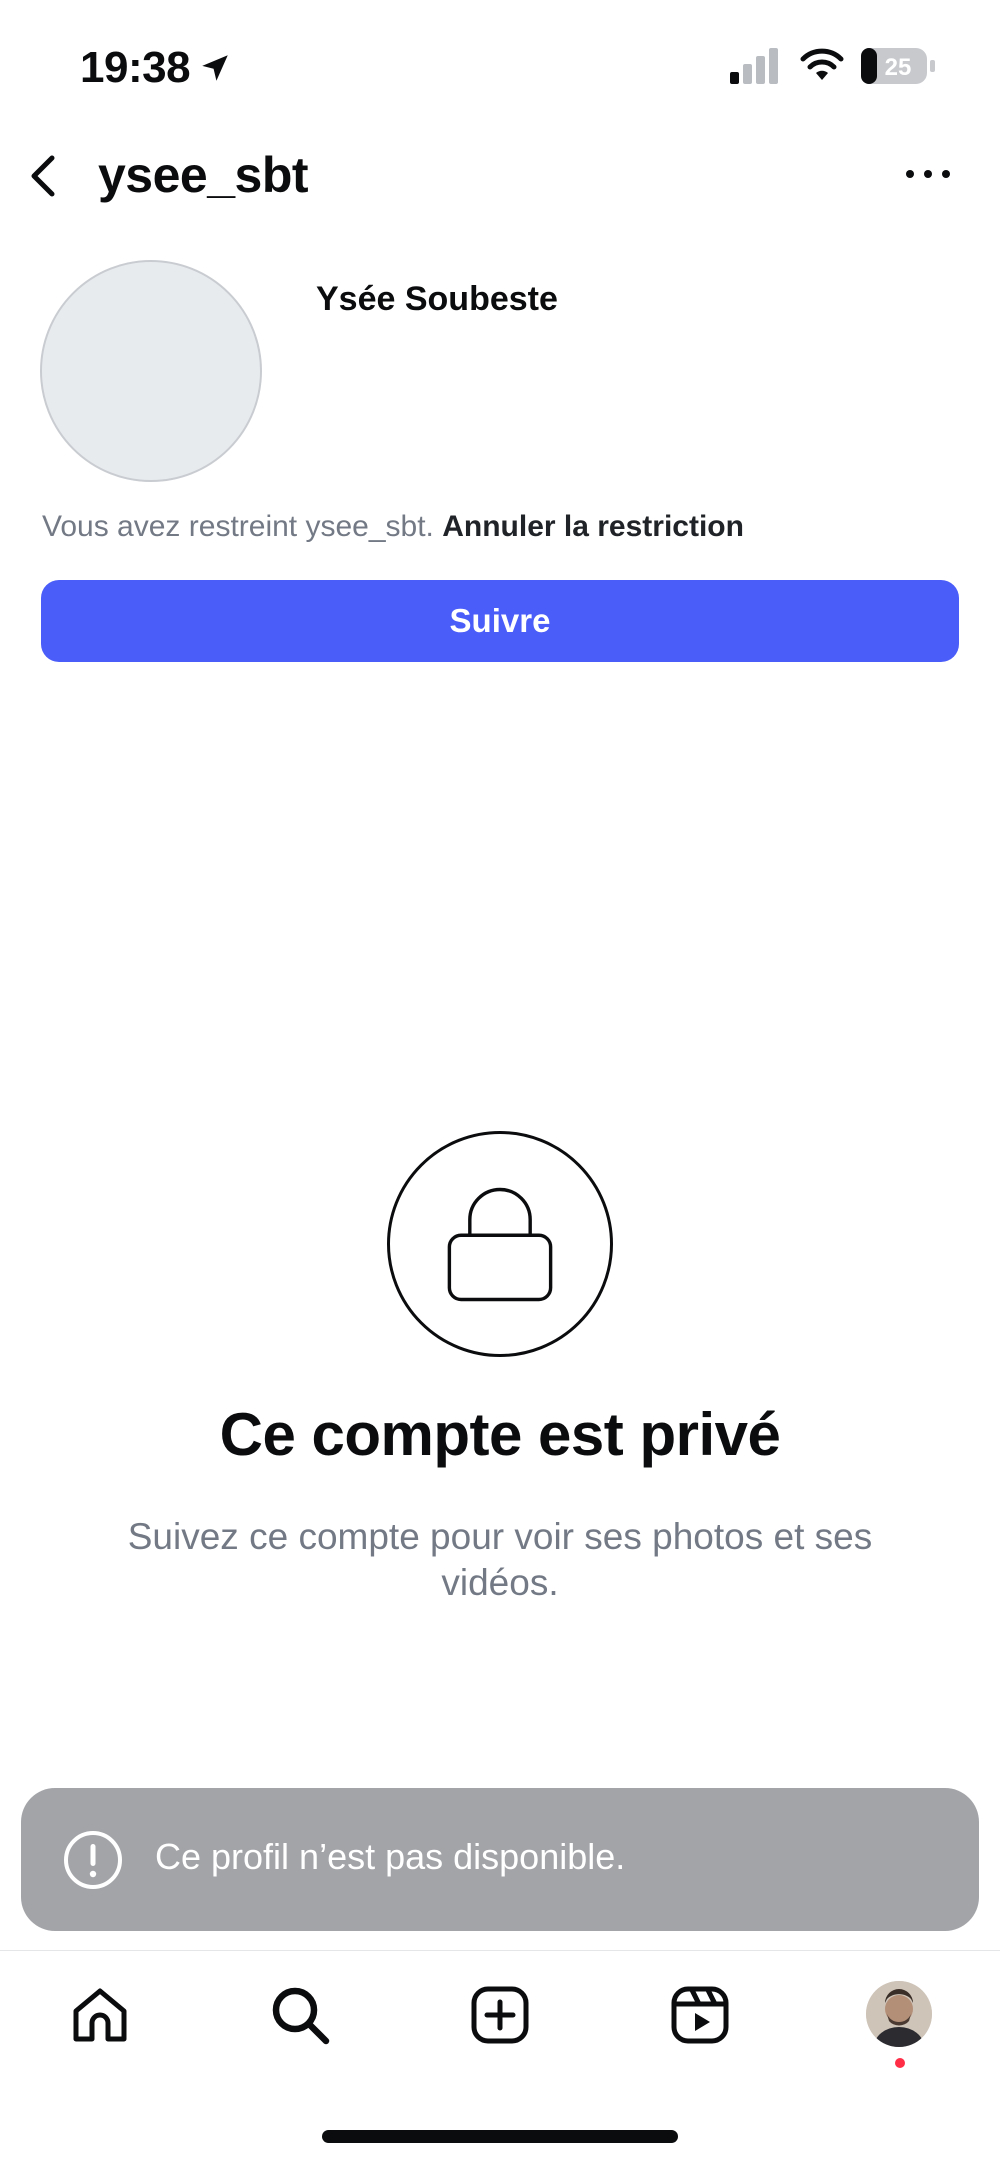  I want to click on home-icon, so click(100, 2015).